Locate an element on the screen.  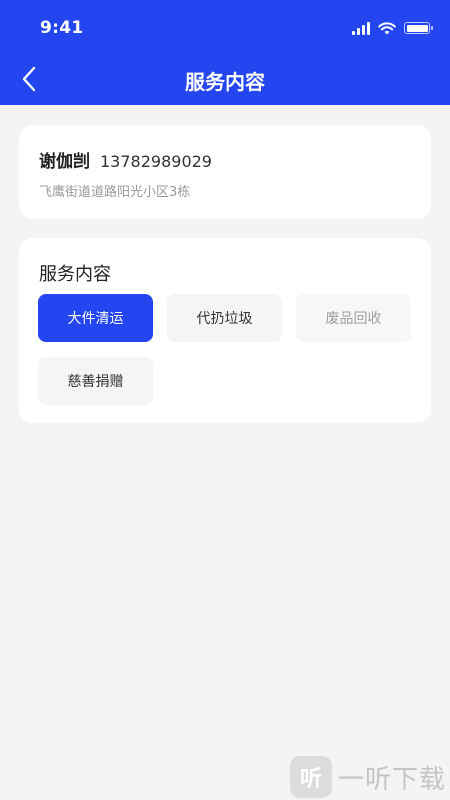
contact-phone: 13782989029 is located at coordinates (156, 161).